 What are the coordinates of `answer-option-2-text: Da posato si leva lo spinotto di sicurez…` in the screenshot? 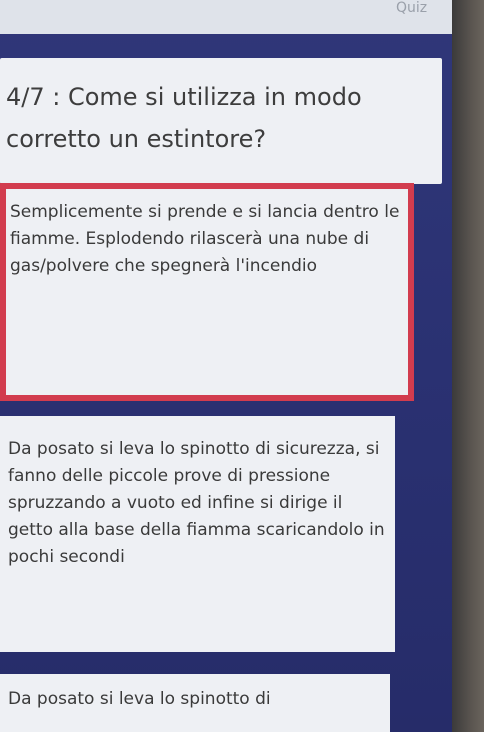 It's located at (196, 503).